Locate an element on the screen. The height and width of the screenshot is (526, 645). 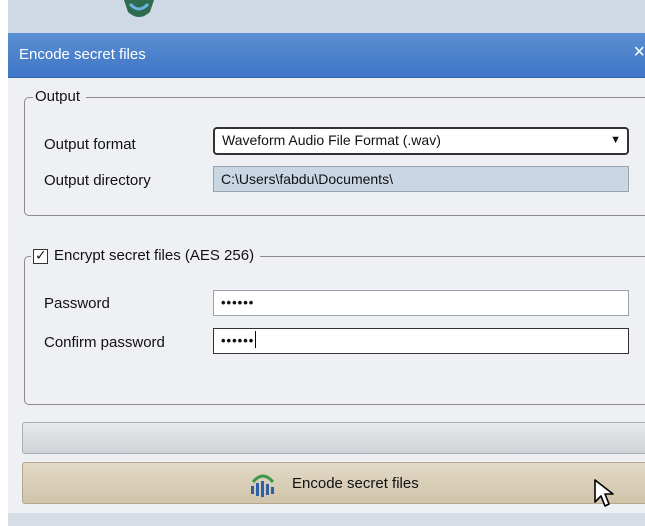
output-format-select: Waveform Audio File Format (.wav) ▼ is located at coordinates (421, 141).